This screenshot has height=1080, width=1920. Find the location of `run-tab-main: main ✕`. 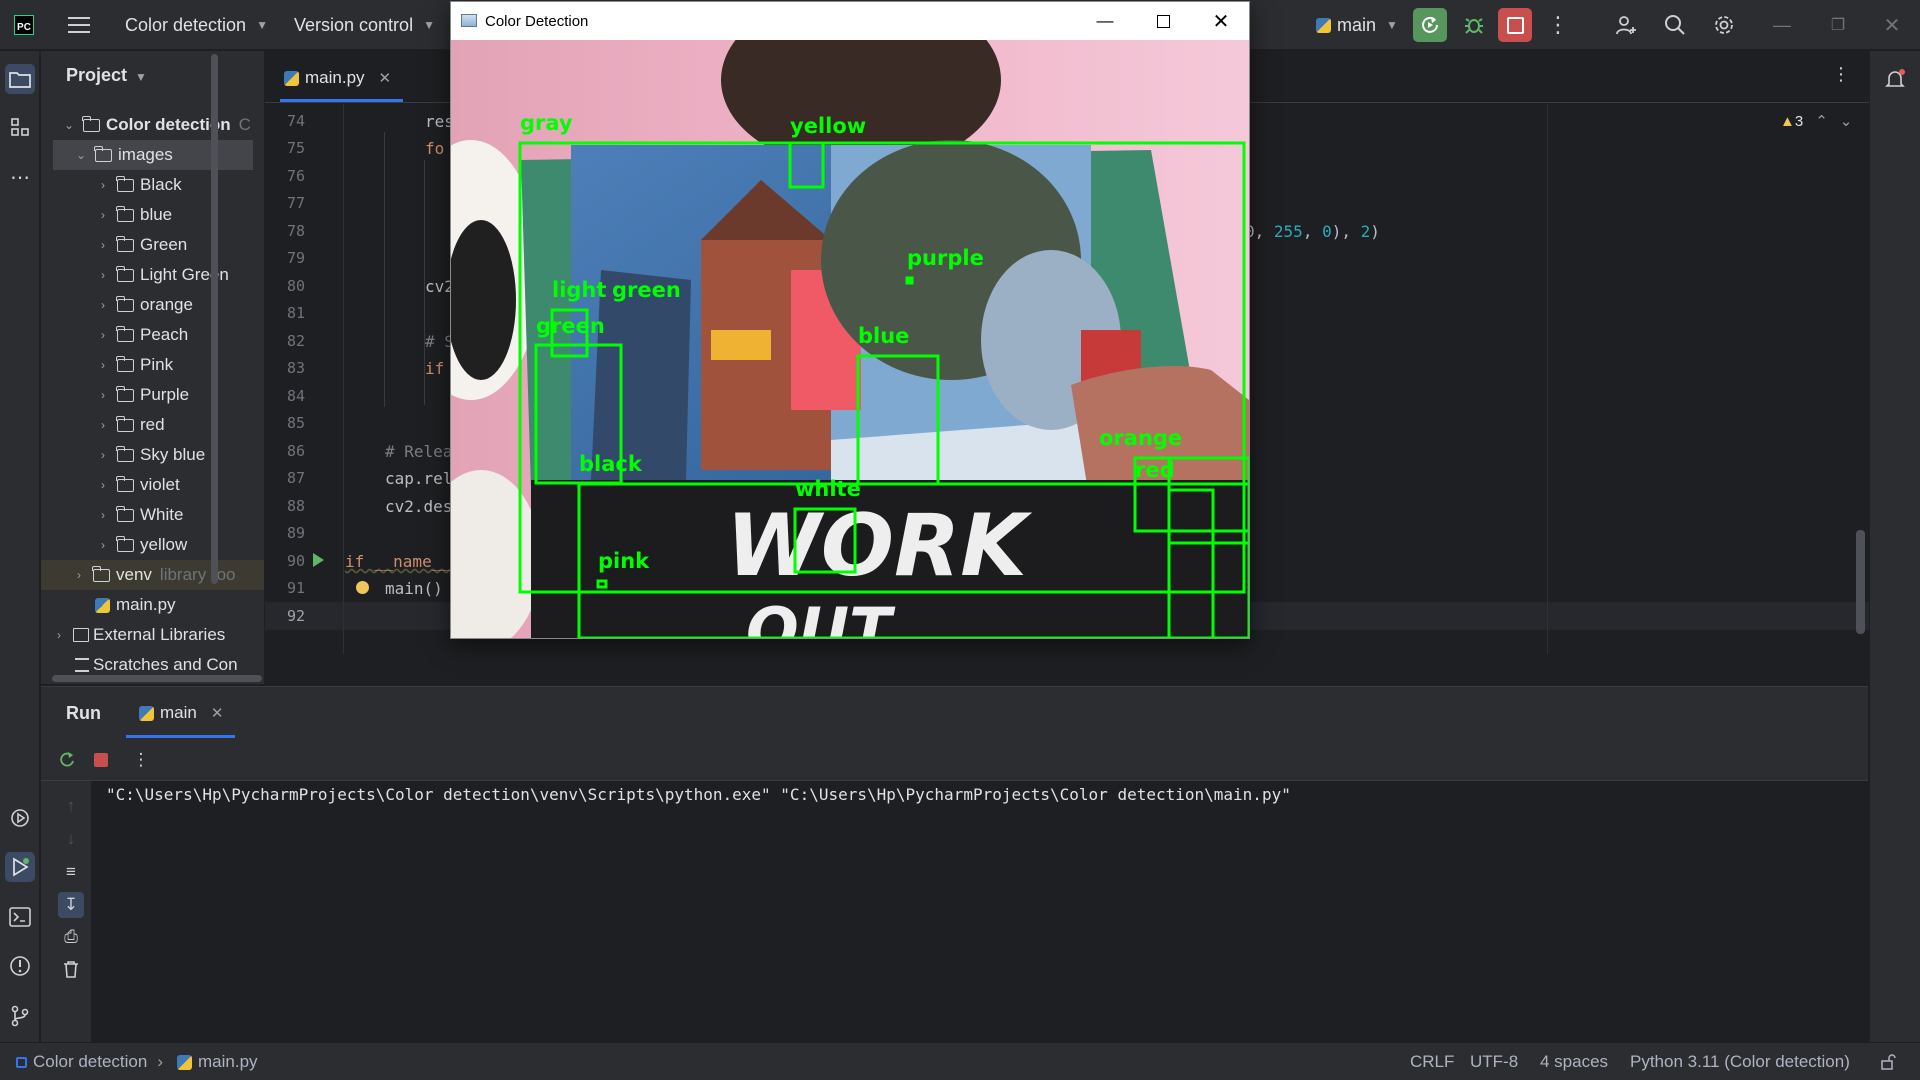

run-tab-main: main ✕ is located at coordinates (179, 713).